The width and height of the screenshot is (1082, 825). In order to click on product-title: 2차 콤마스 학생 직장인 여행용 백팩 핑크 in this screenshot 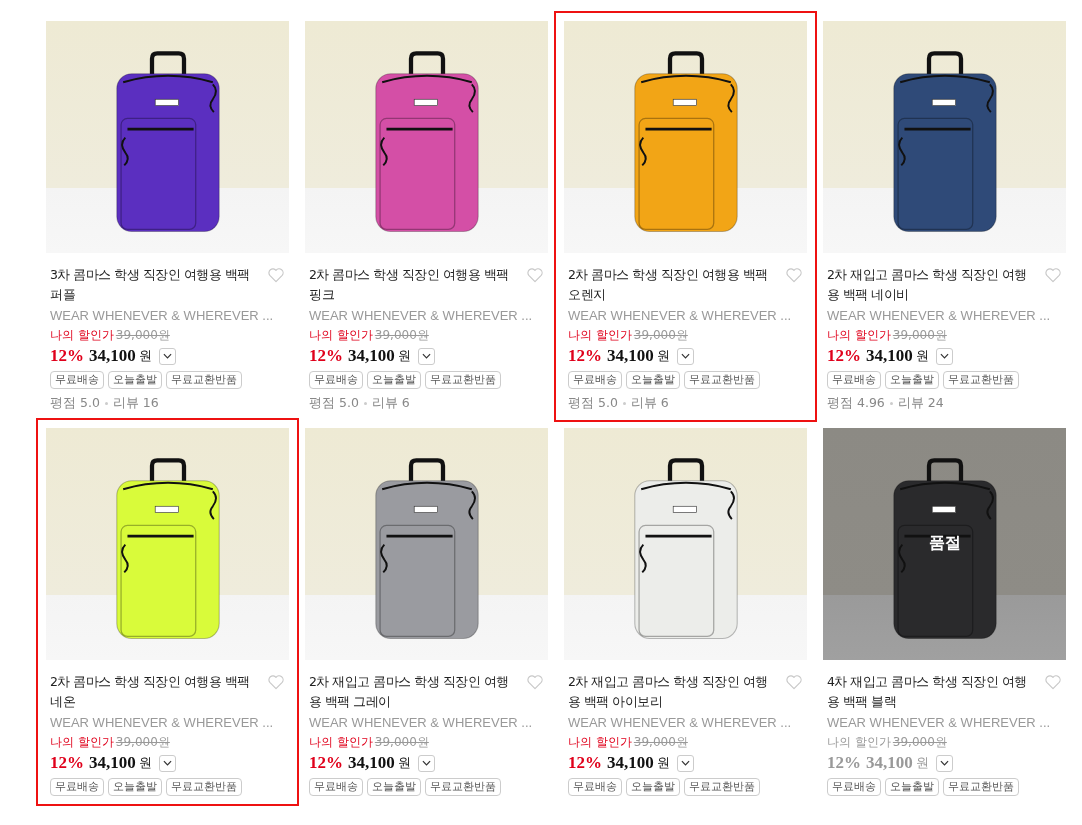, I will do `click(414, 285)`.